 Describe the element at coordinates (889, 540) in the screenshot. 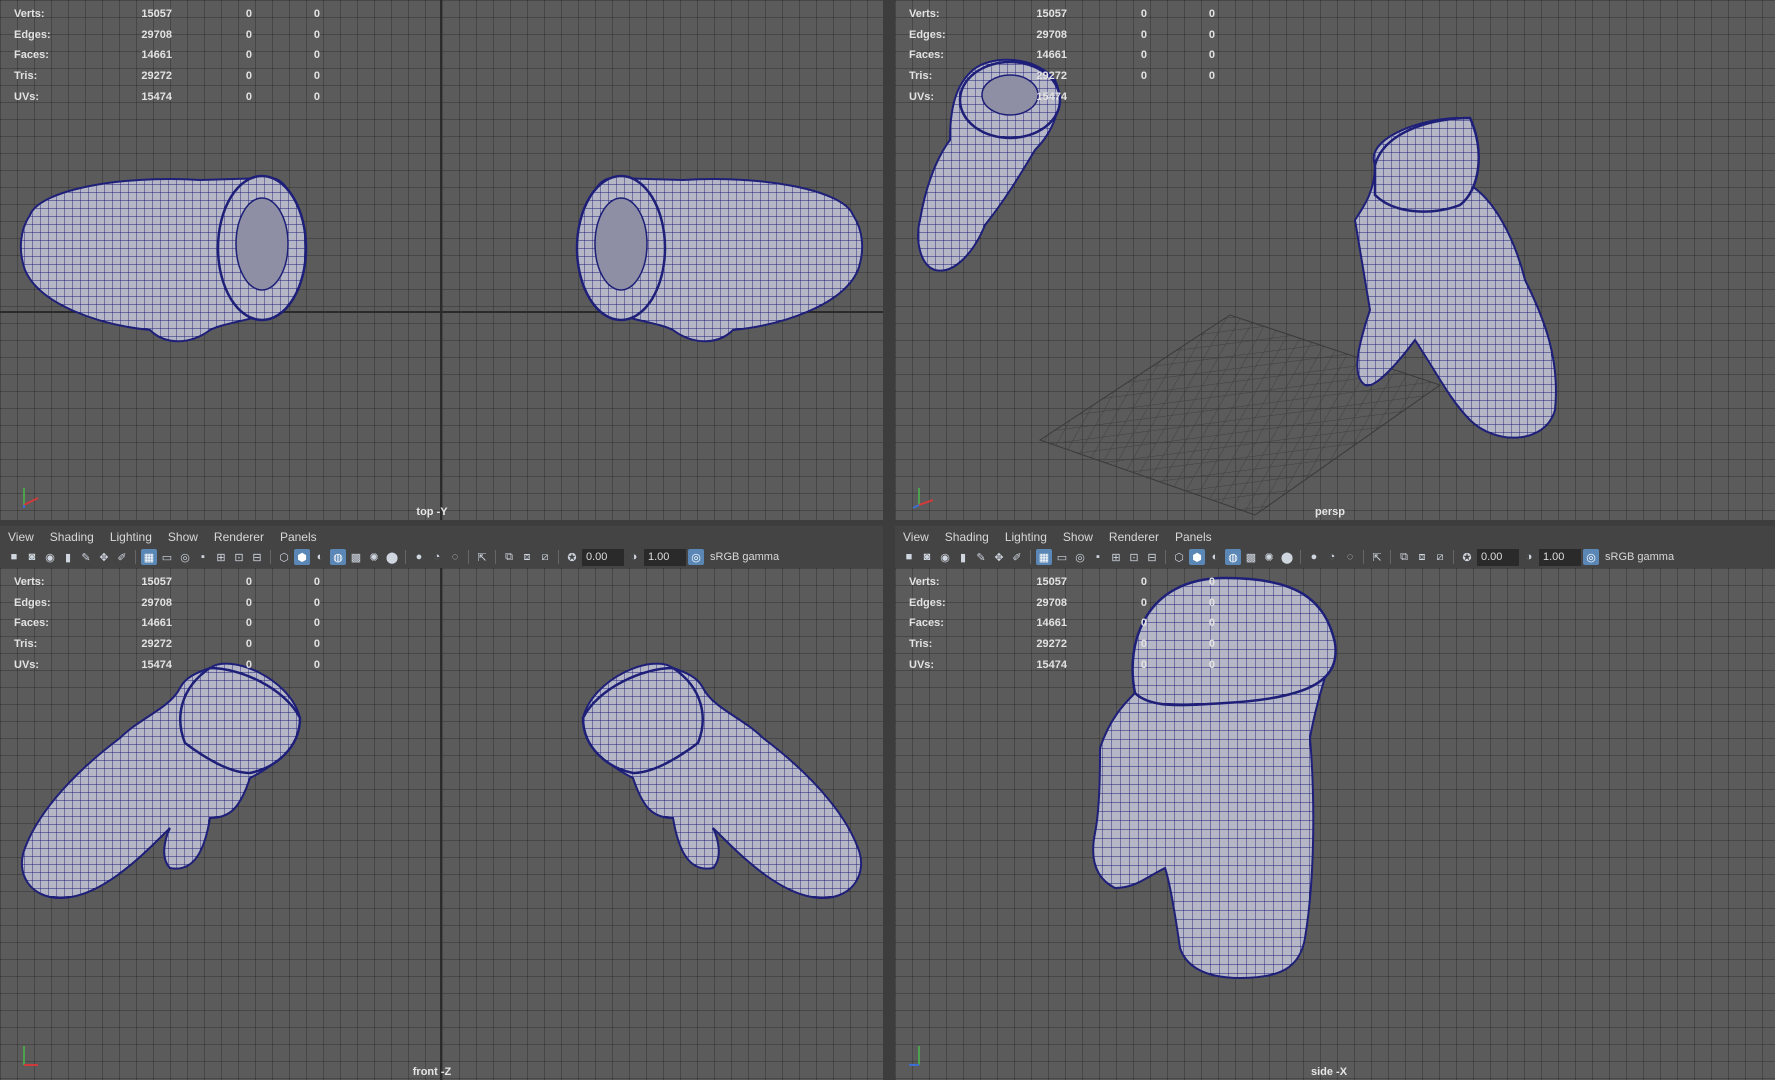

I see `pane-divider-vertical` at that location.